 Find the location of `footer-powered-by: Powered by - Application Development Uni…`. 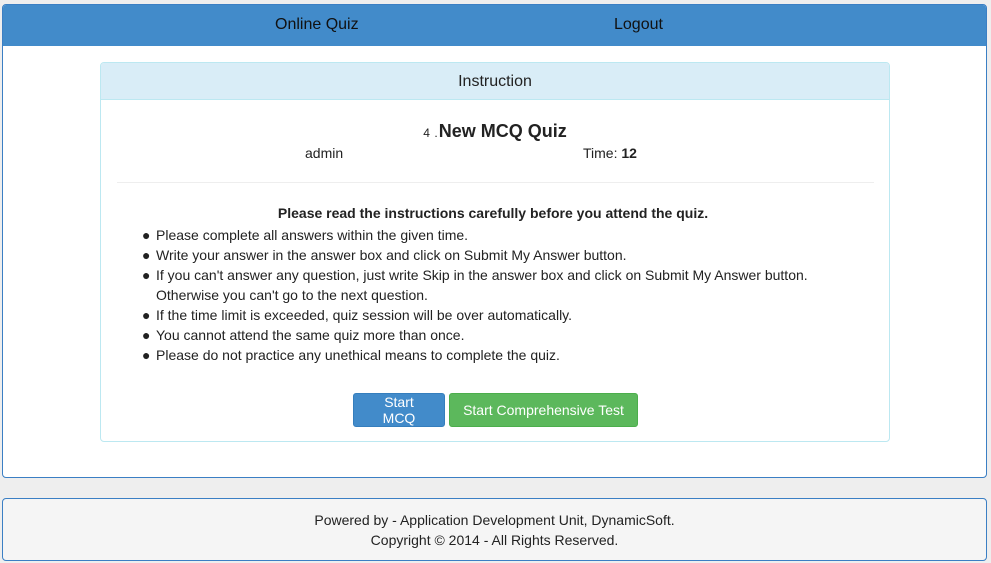

footer-powered-by: Powered by - Application Development Uni… is located at coordinates (494, 520).